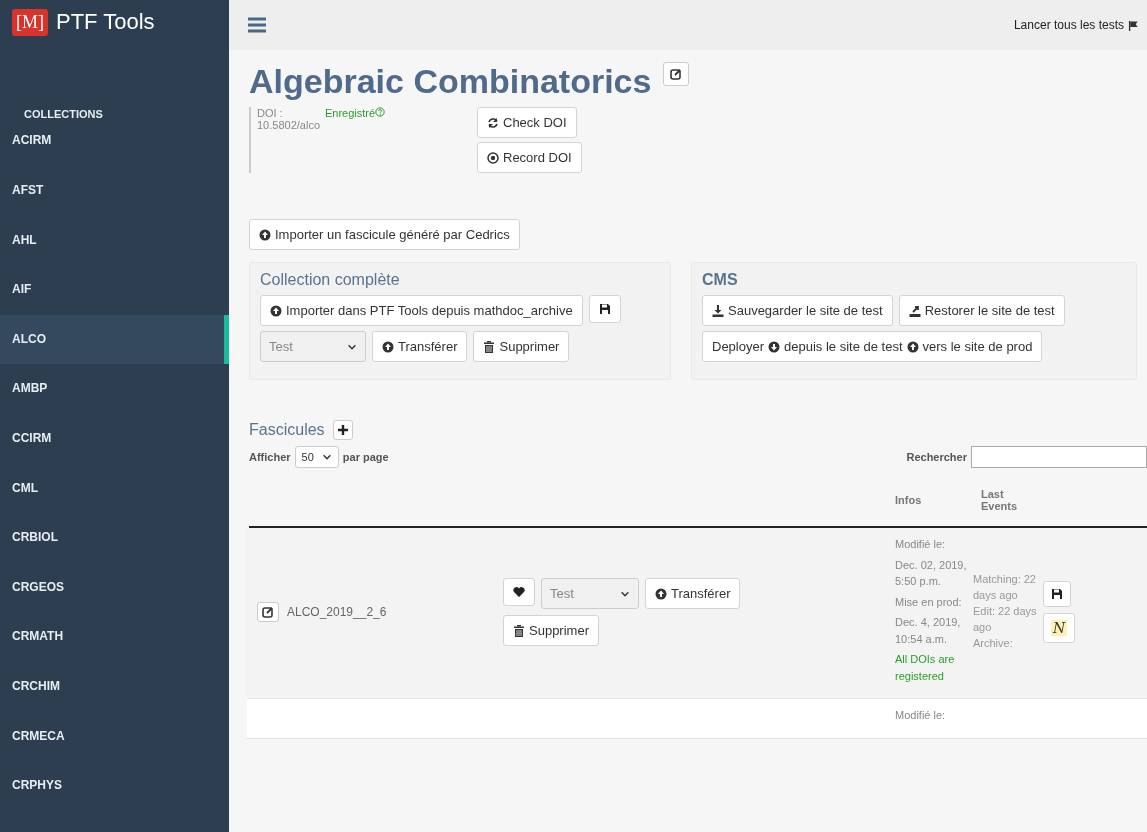 This screenshot has width=1147, height=832. Describe the element at coordinates (936, 457) in the screenshot. I see `search-label: Rechercher` at that location.